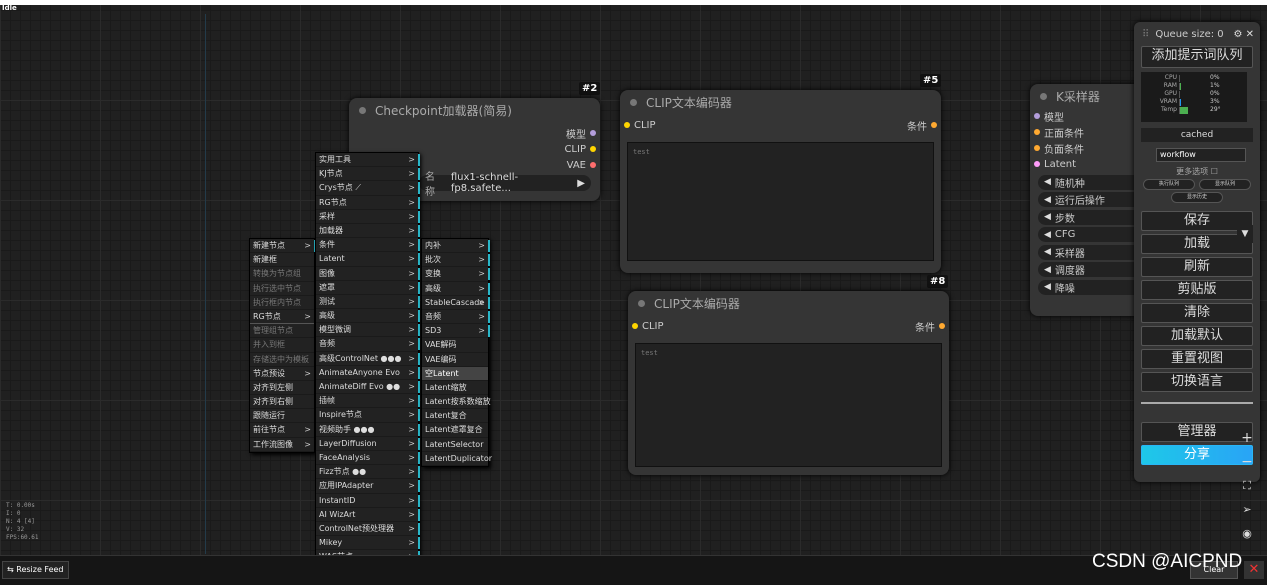 The height and width of the screenshot is (585, 1267). I want to click on category-menu-item: Inspire节点 >, so click(368, 415).